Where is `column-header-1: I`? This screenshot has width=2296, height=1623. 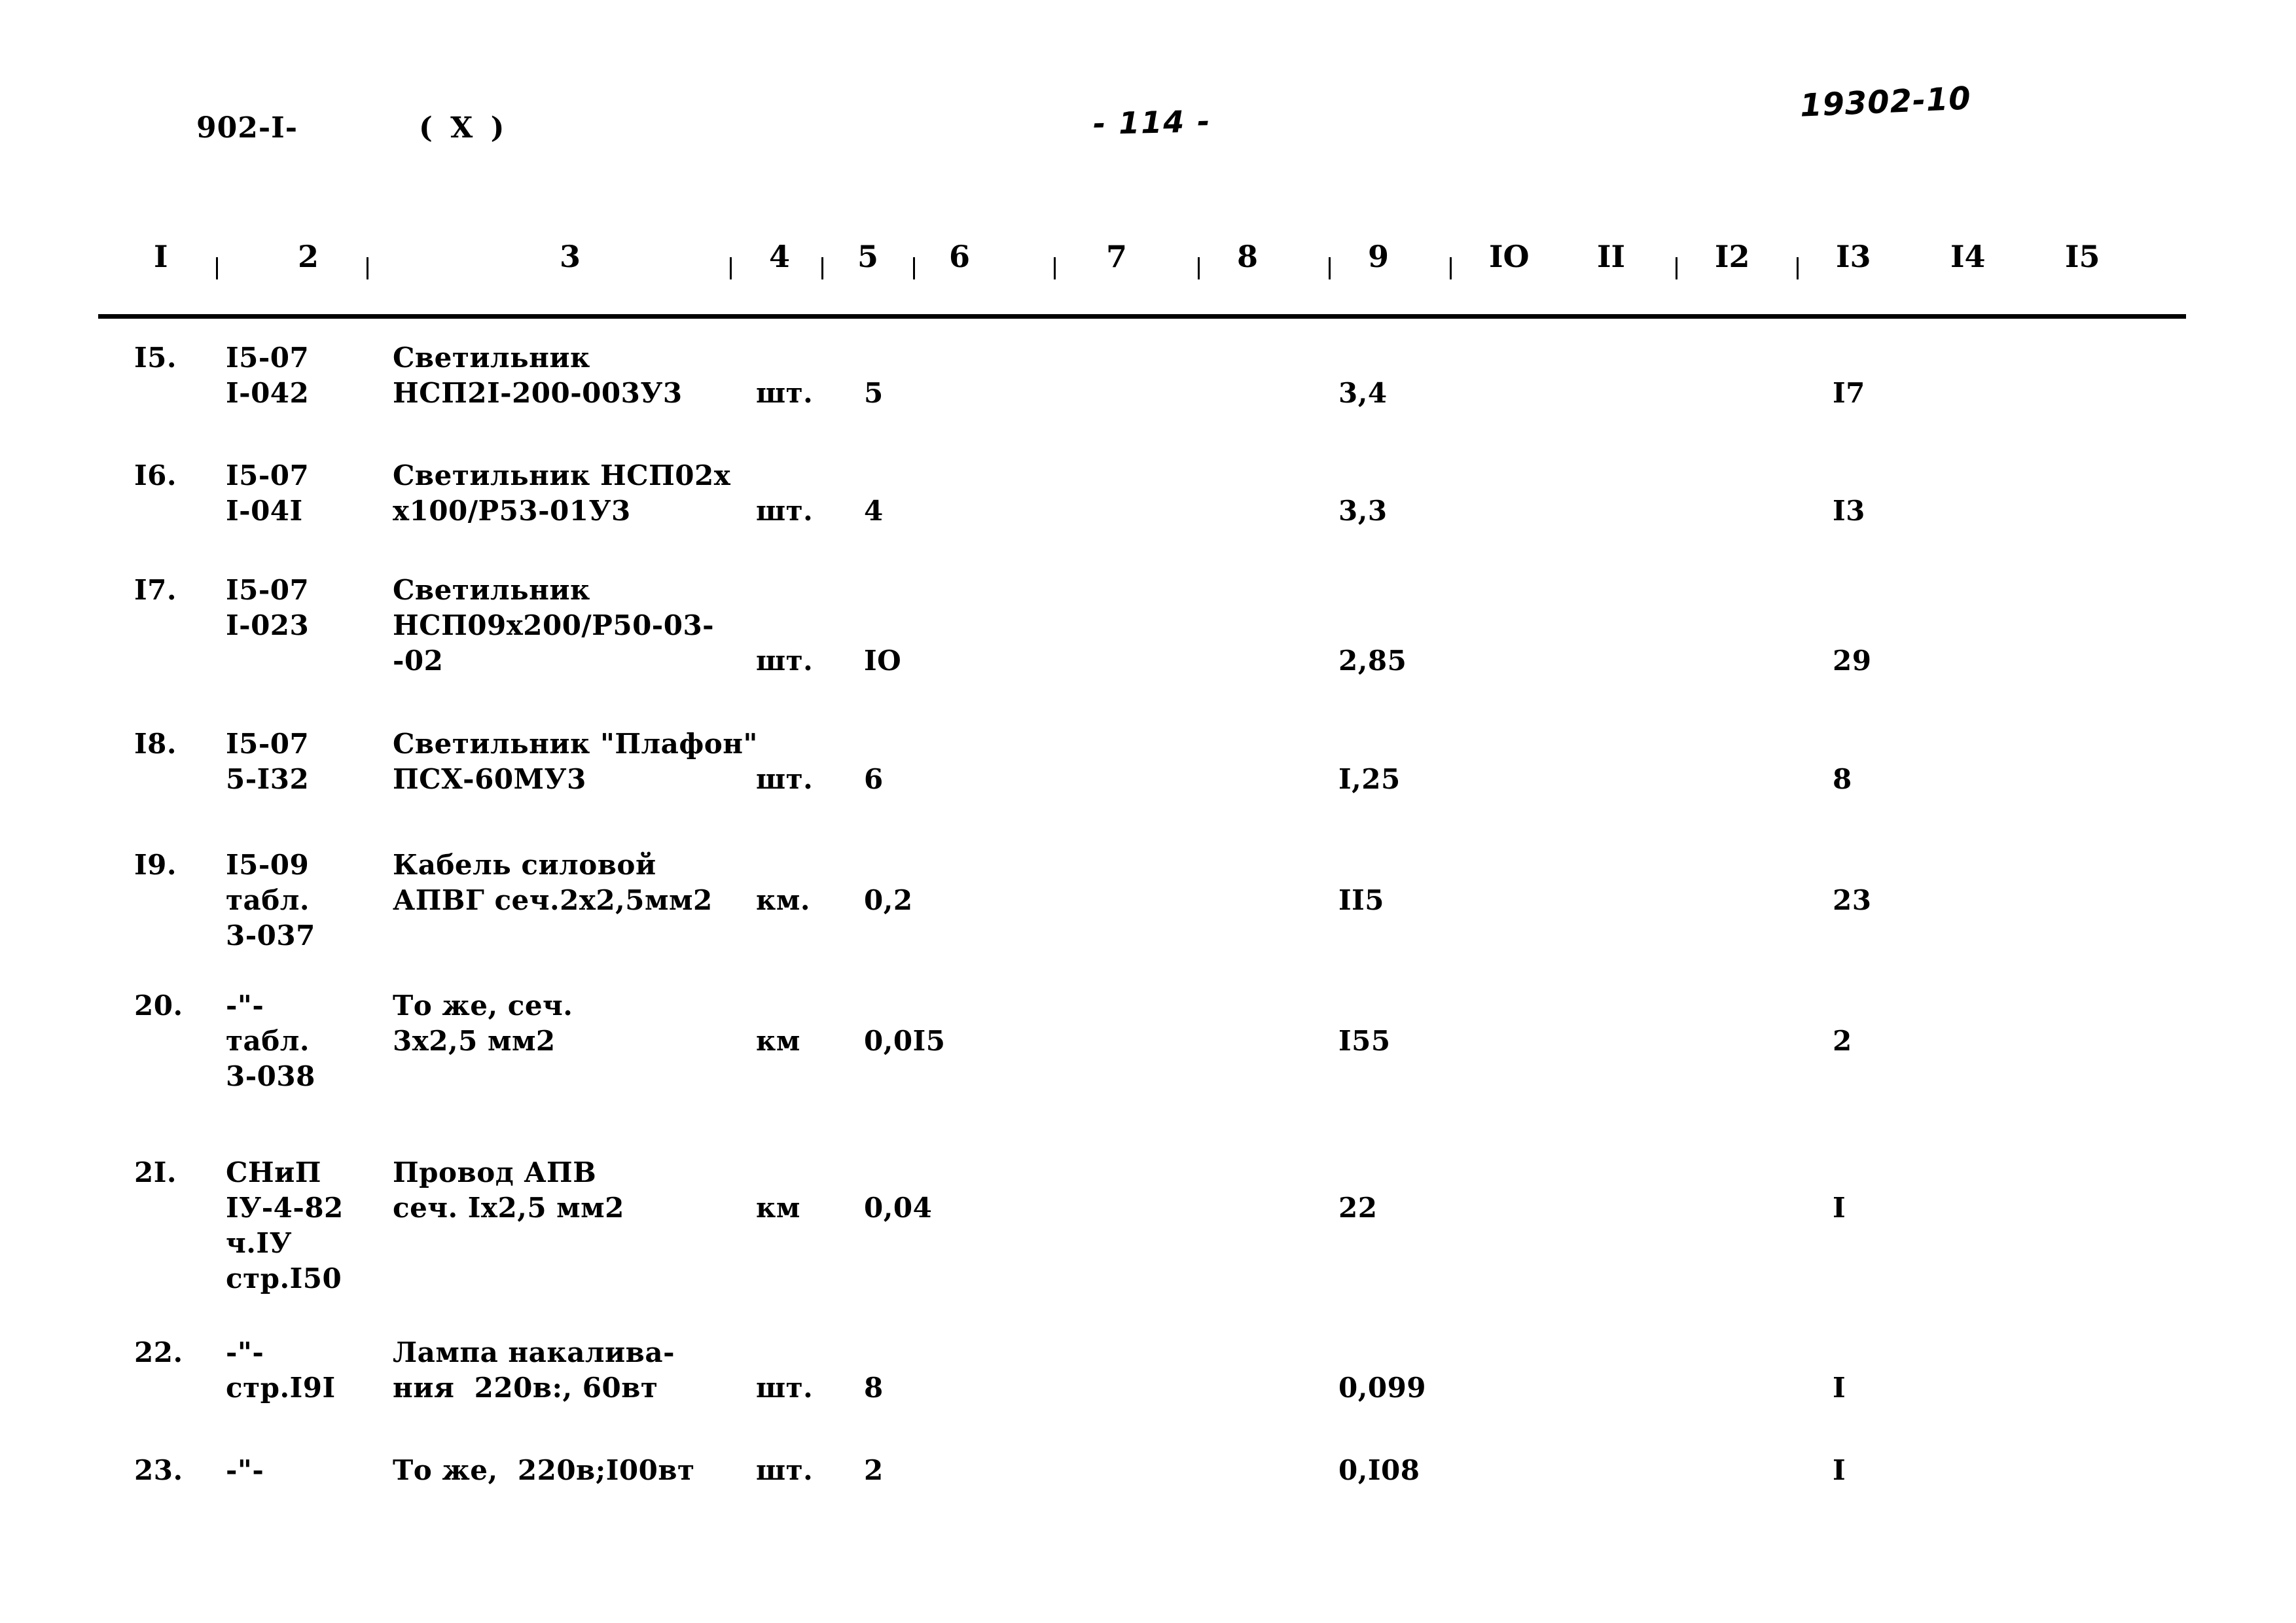
column-header-1: I is located at coordinates (161, 256).